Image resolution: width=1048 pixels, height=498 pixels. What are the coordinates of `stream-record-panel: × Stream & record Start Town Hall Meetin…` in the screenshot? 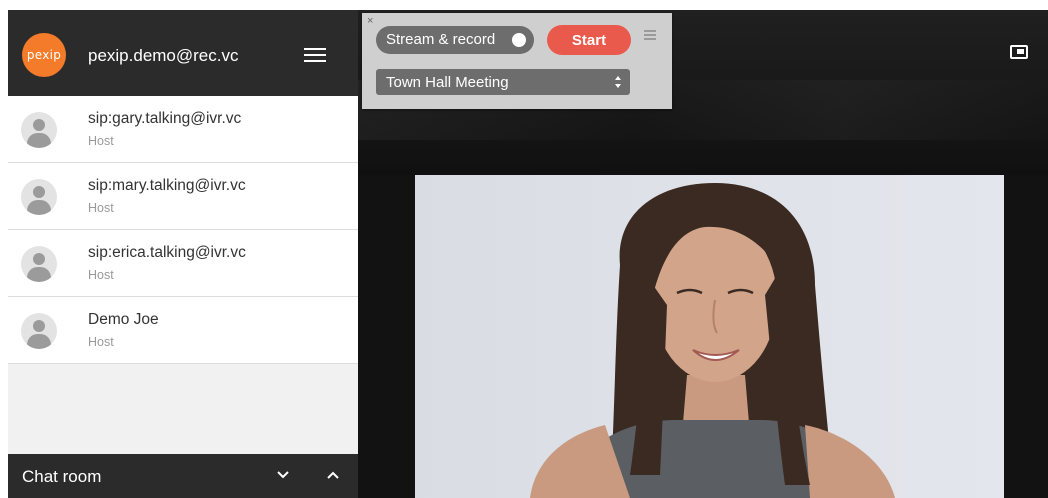 It's located at (517, 61).